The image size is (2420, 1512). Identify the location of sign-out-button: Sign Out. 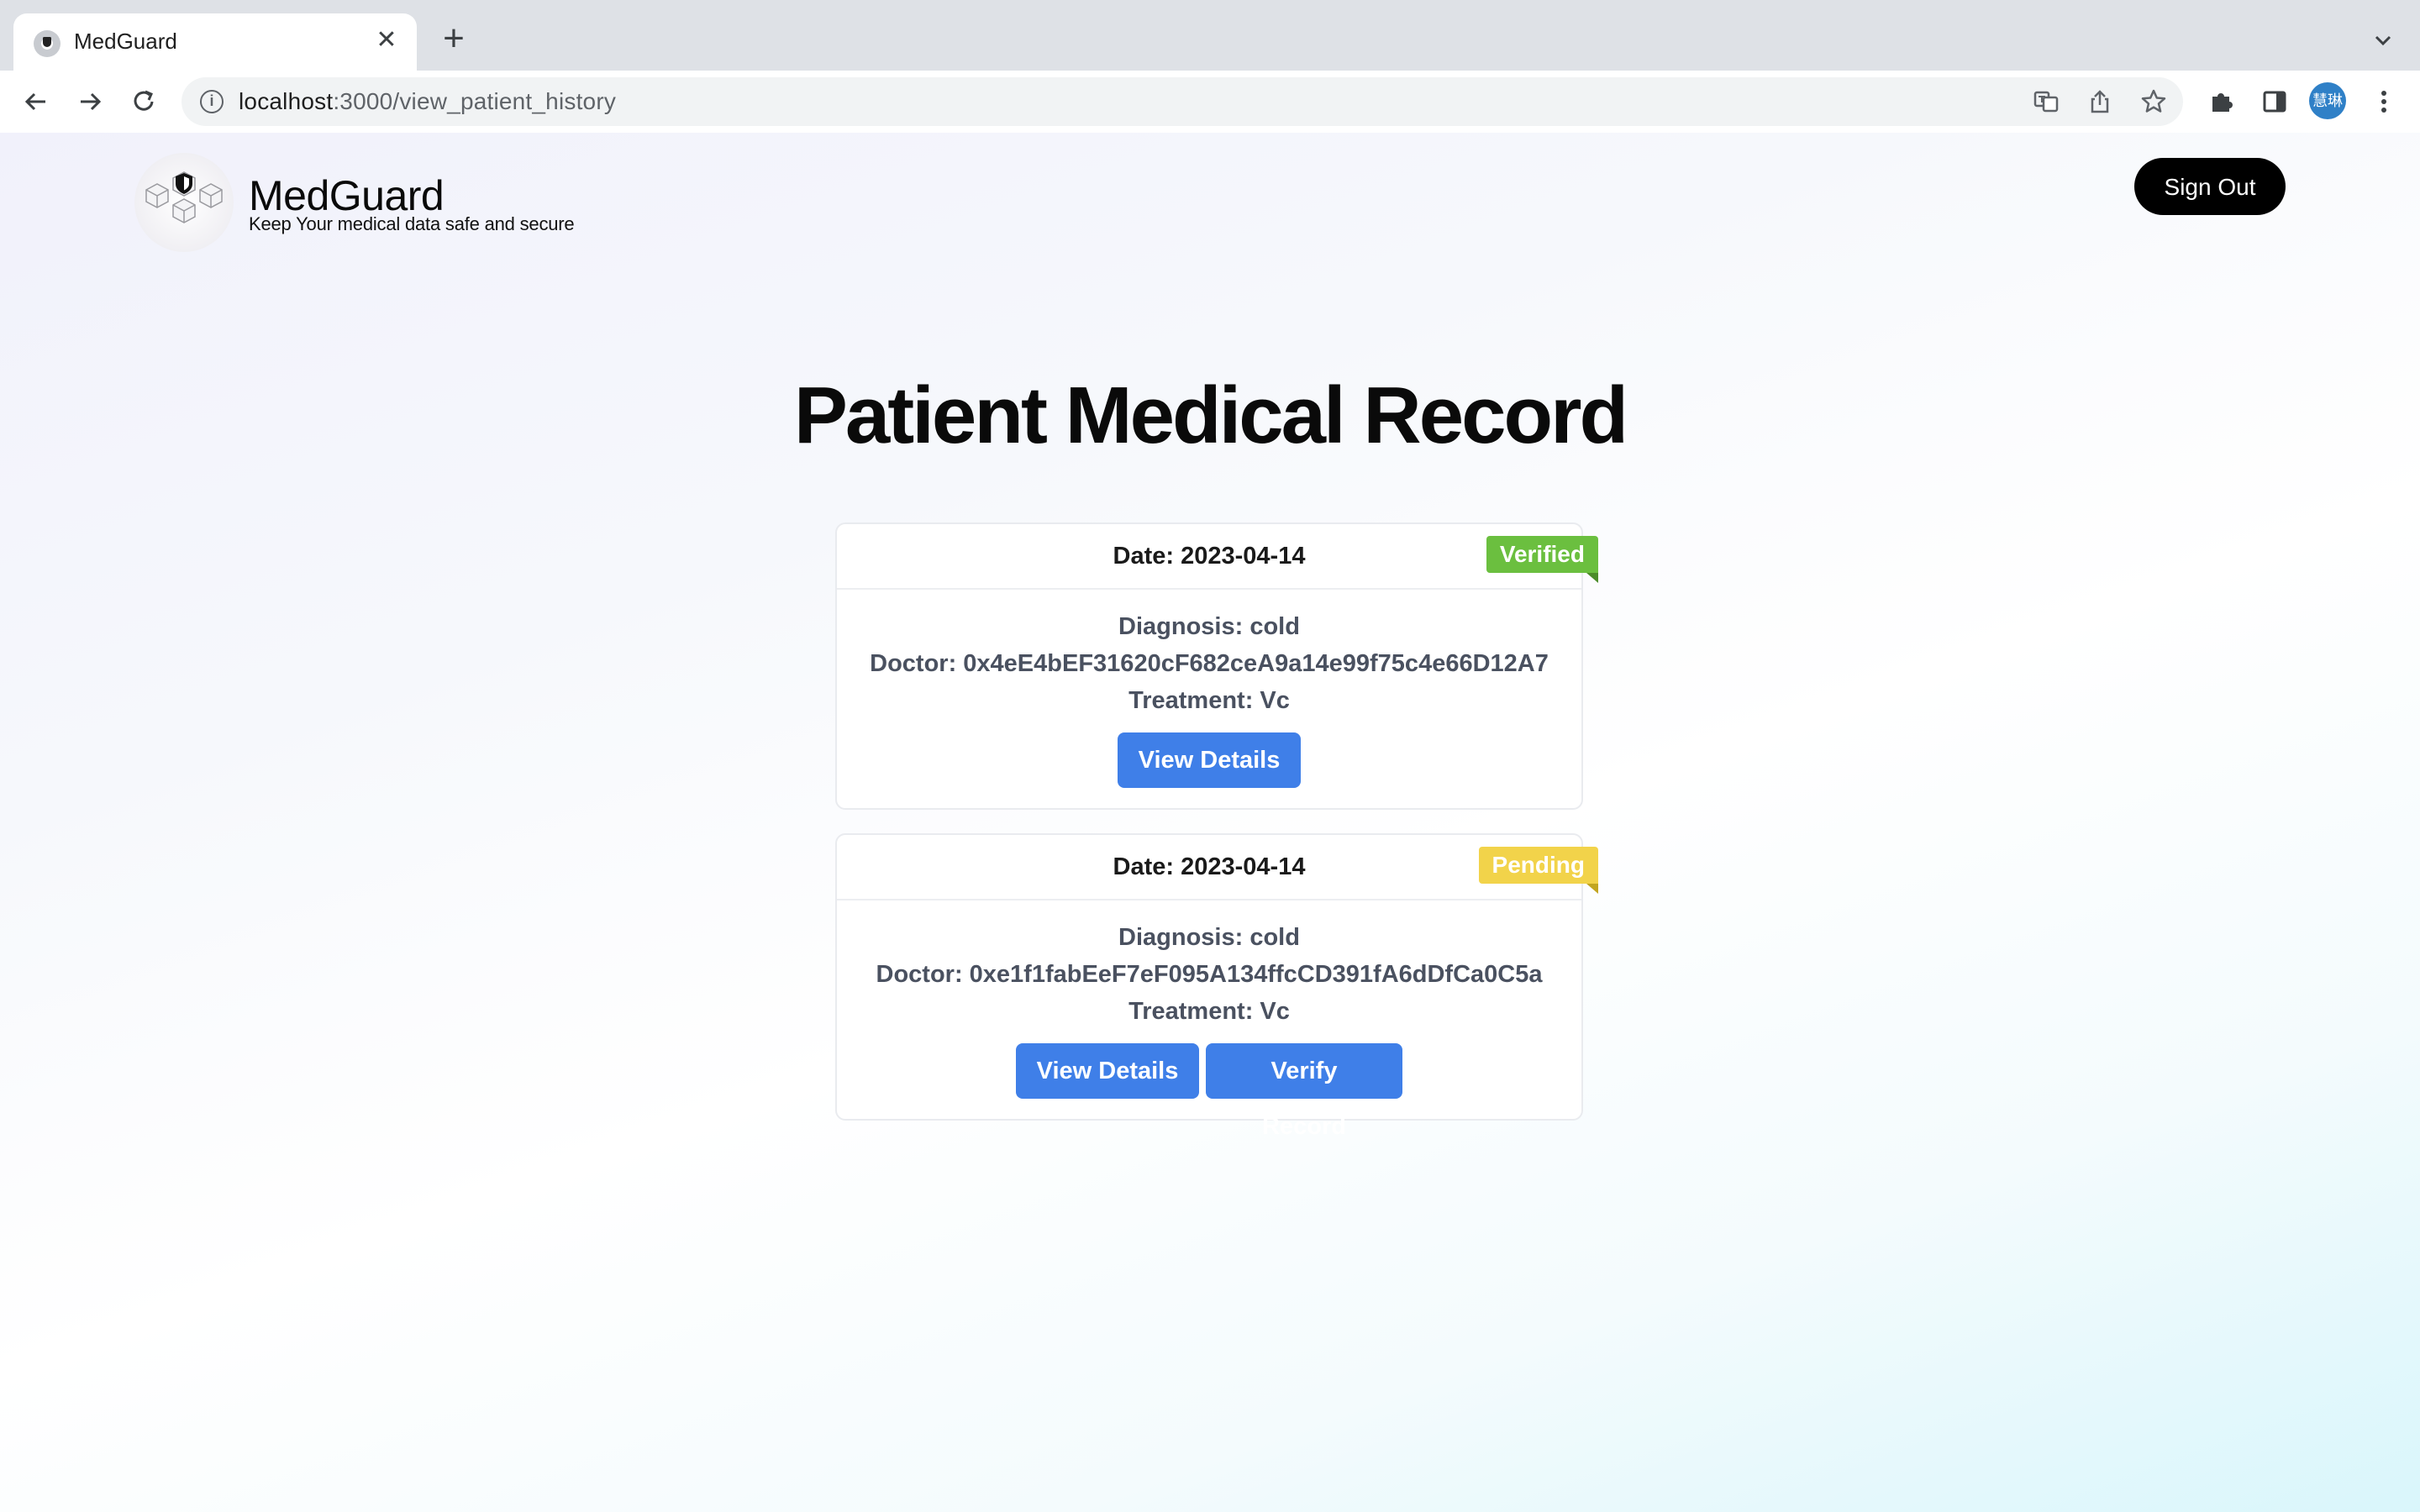
(2210, 186).